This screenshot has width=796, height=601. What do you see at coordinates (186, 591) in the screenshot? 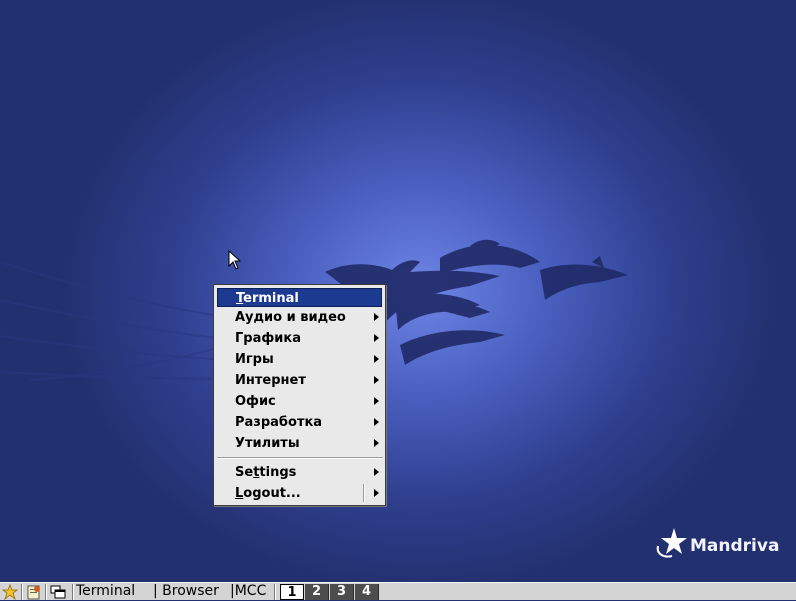
I see `task-browser: | Browser` at bounding box center [186, 591].